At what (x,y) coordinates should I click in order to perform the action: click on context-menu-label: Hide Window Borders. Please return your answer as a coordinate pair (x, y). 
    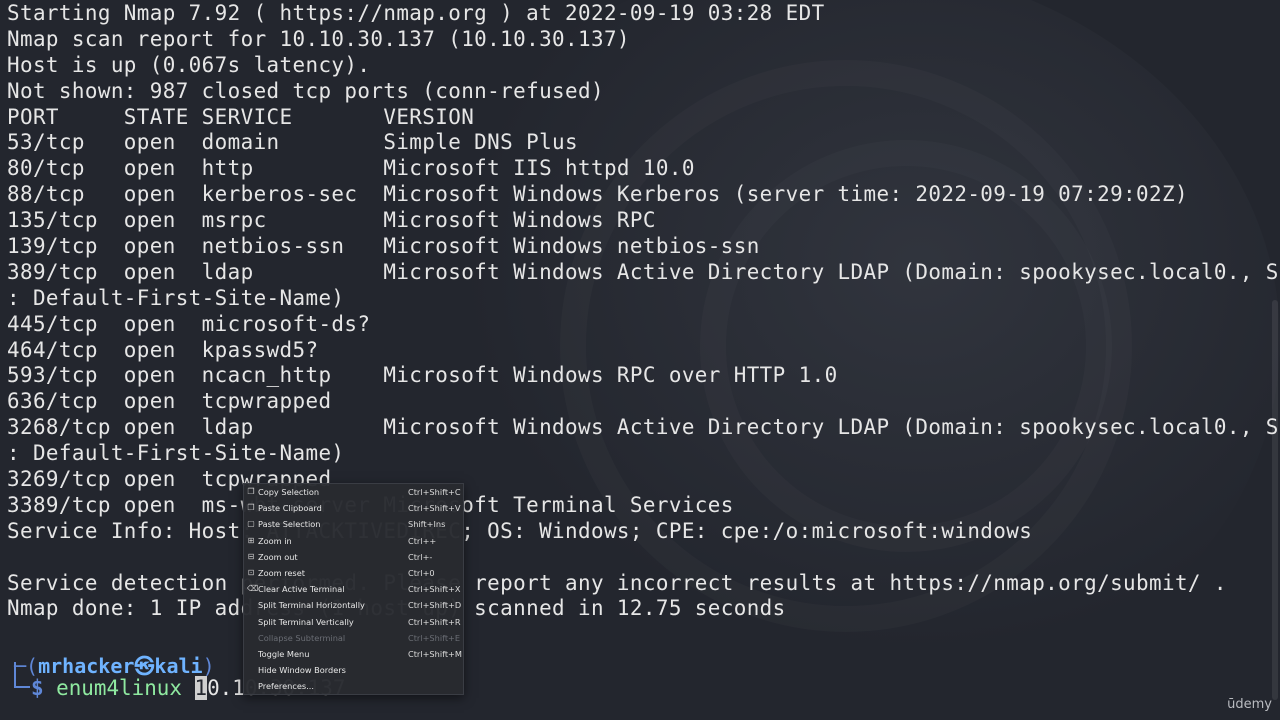
    Looking at the image, I should click on (302, 670).